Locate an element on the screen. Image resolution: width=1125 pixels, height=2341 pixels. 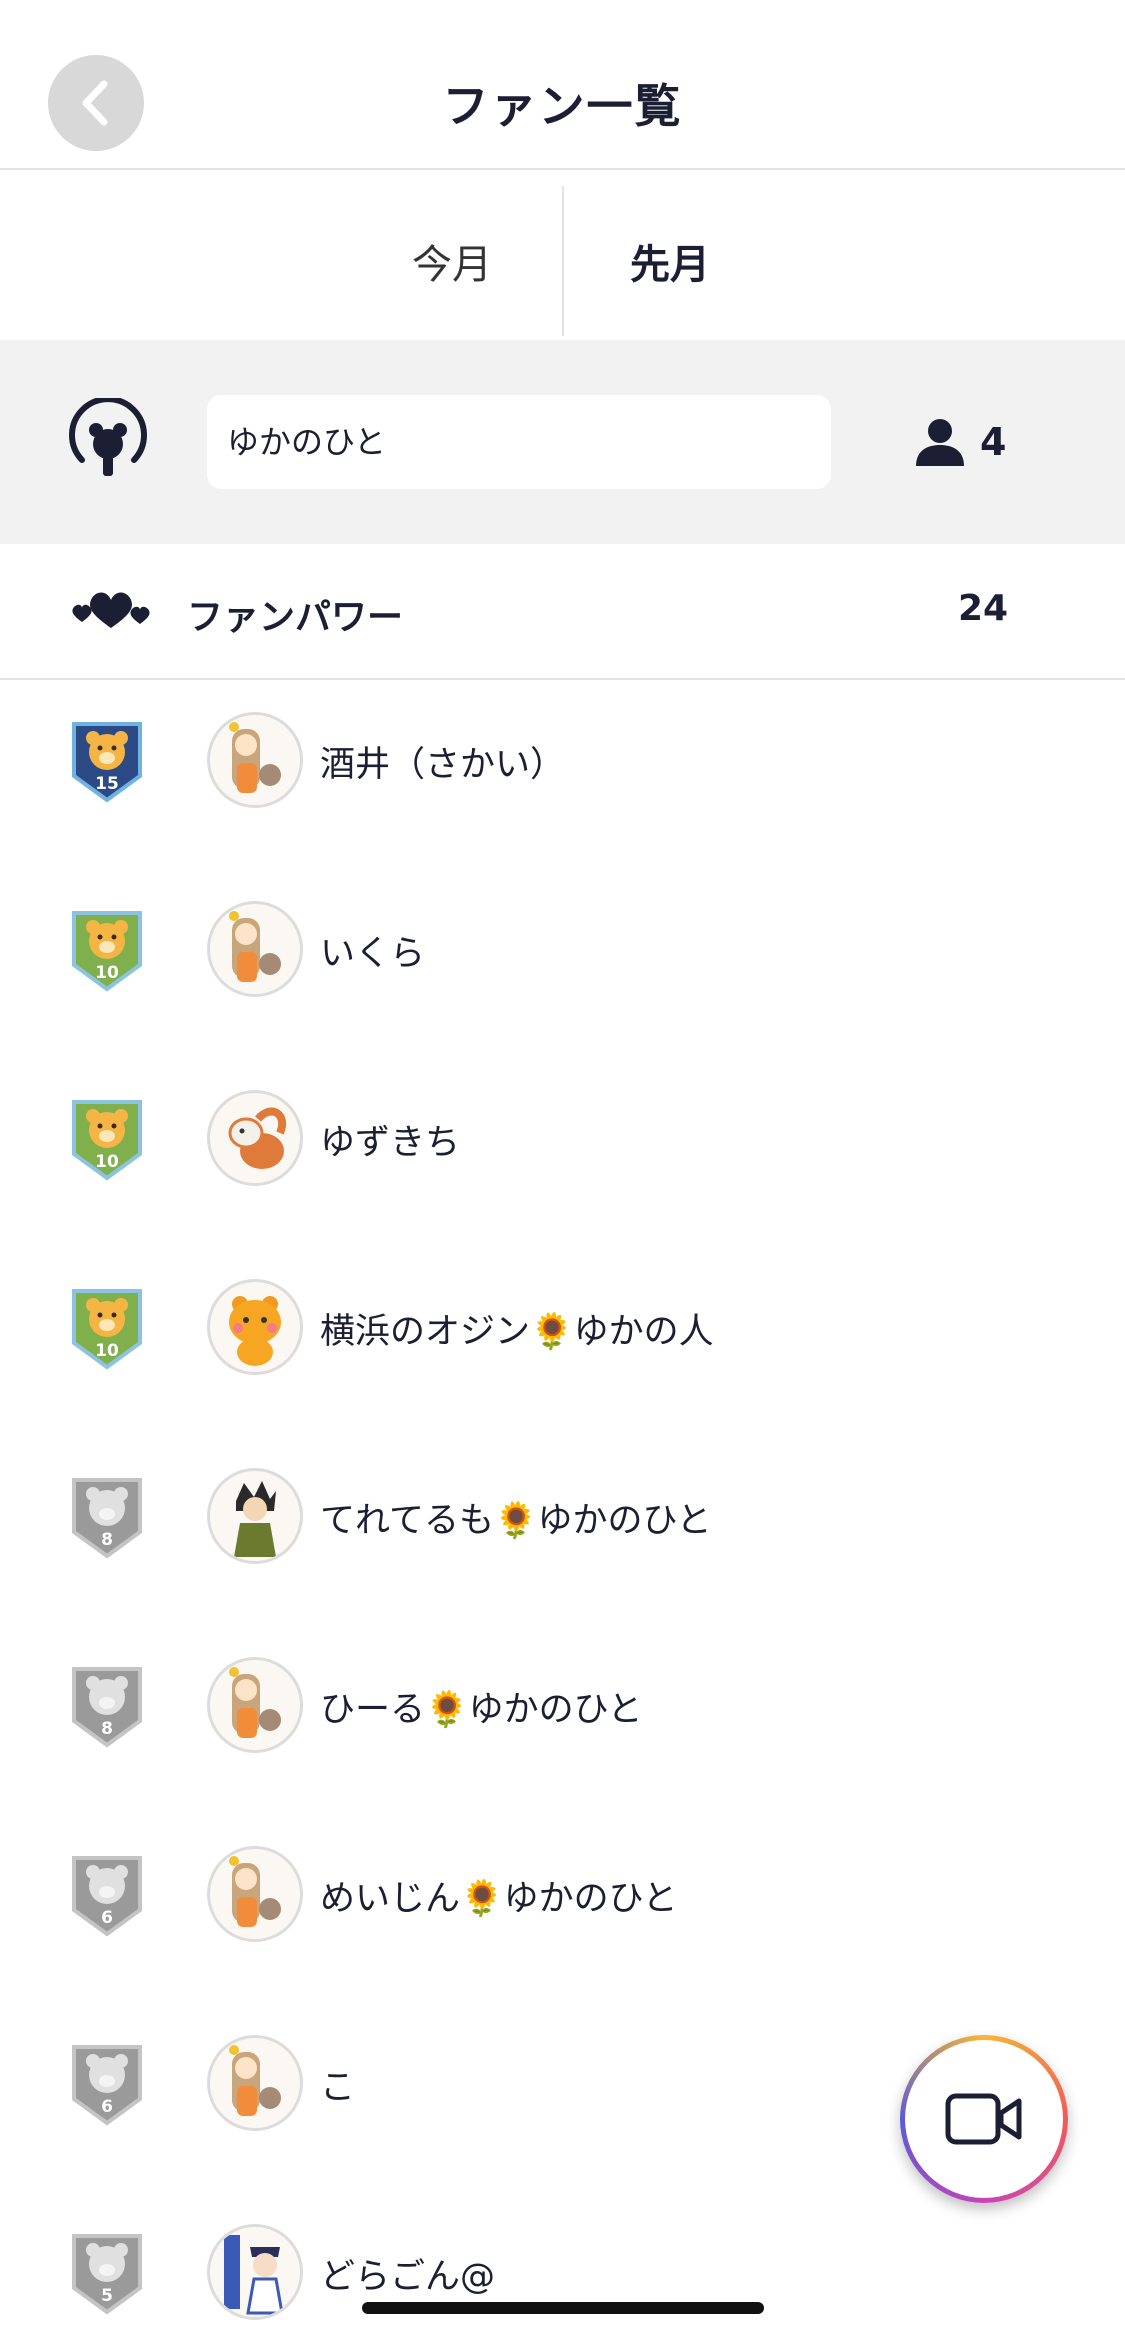
tab-divider is located at coordinates (563, 261).